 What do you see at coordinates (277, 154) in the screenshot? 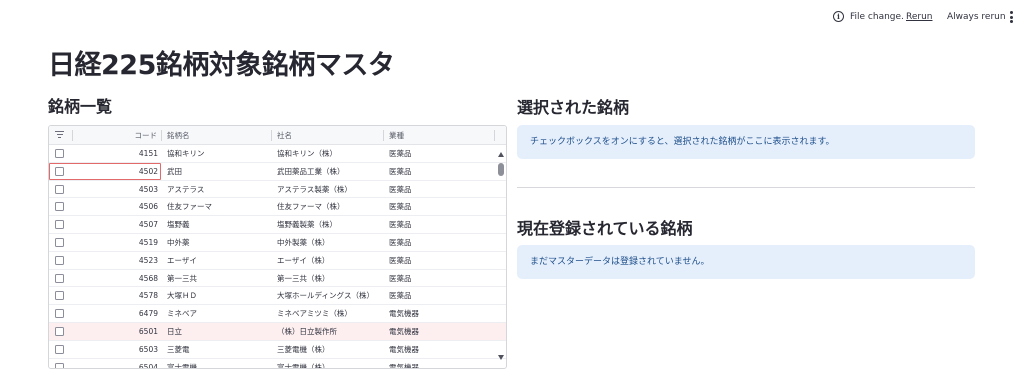
I see `table-row: 4151 協和キリン 協和キリン（株） 医薬品` at bounding box center [277, 154].